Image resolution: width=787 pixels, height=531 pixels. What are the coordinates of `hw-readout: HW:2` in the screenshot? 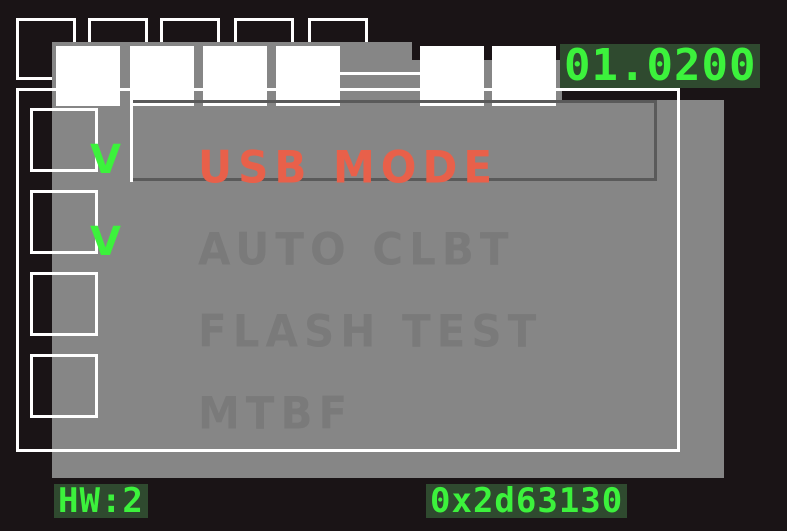 It's located at (101, 501).